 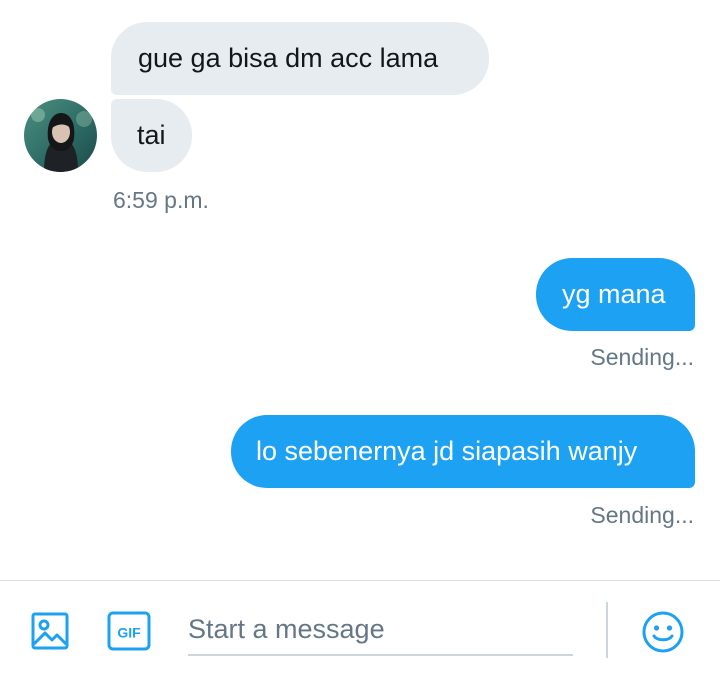 I want to click on add-photo-button, so click(x=50, y=631).